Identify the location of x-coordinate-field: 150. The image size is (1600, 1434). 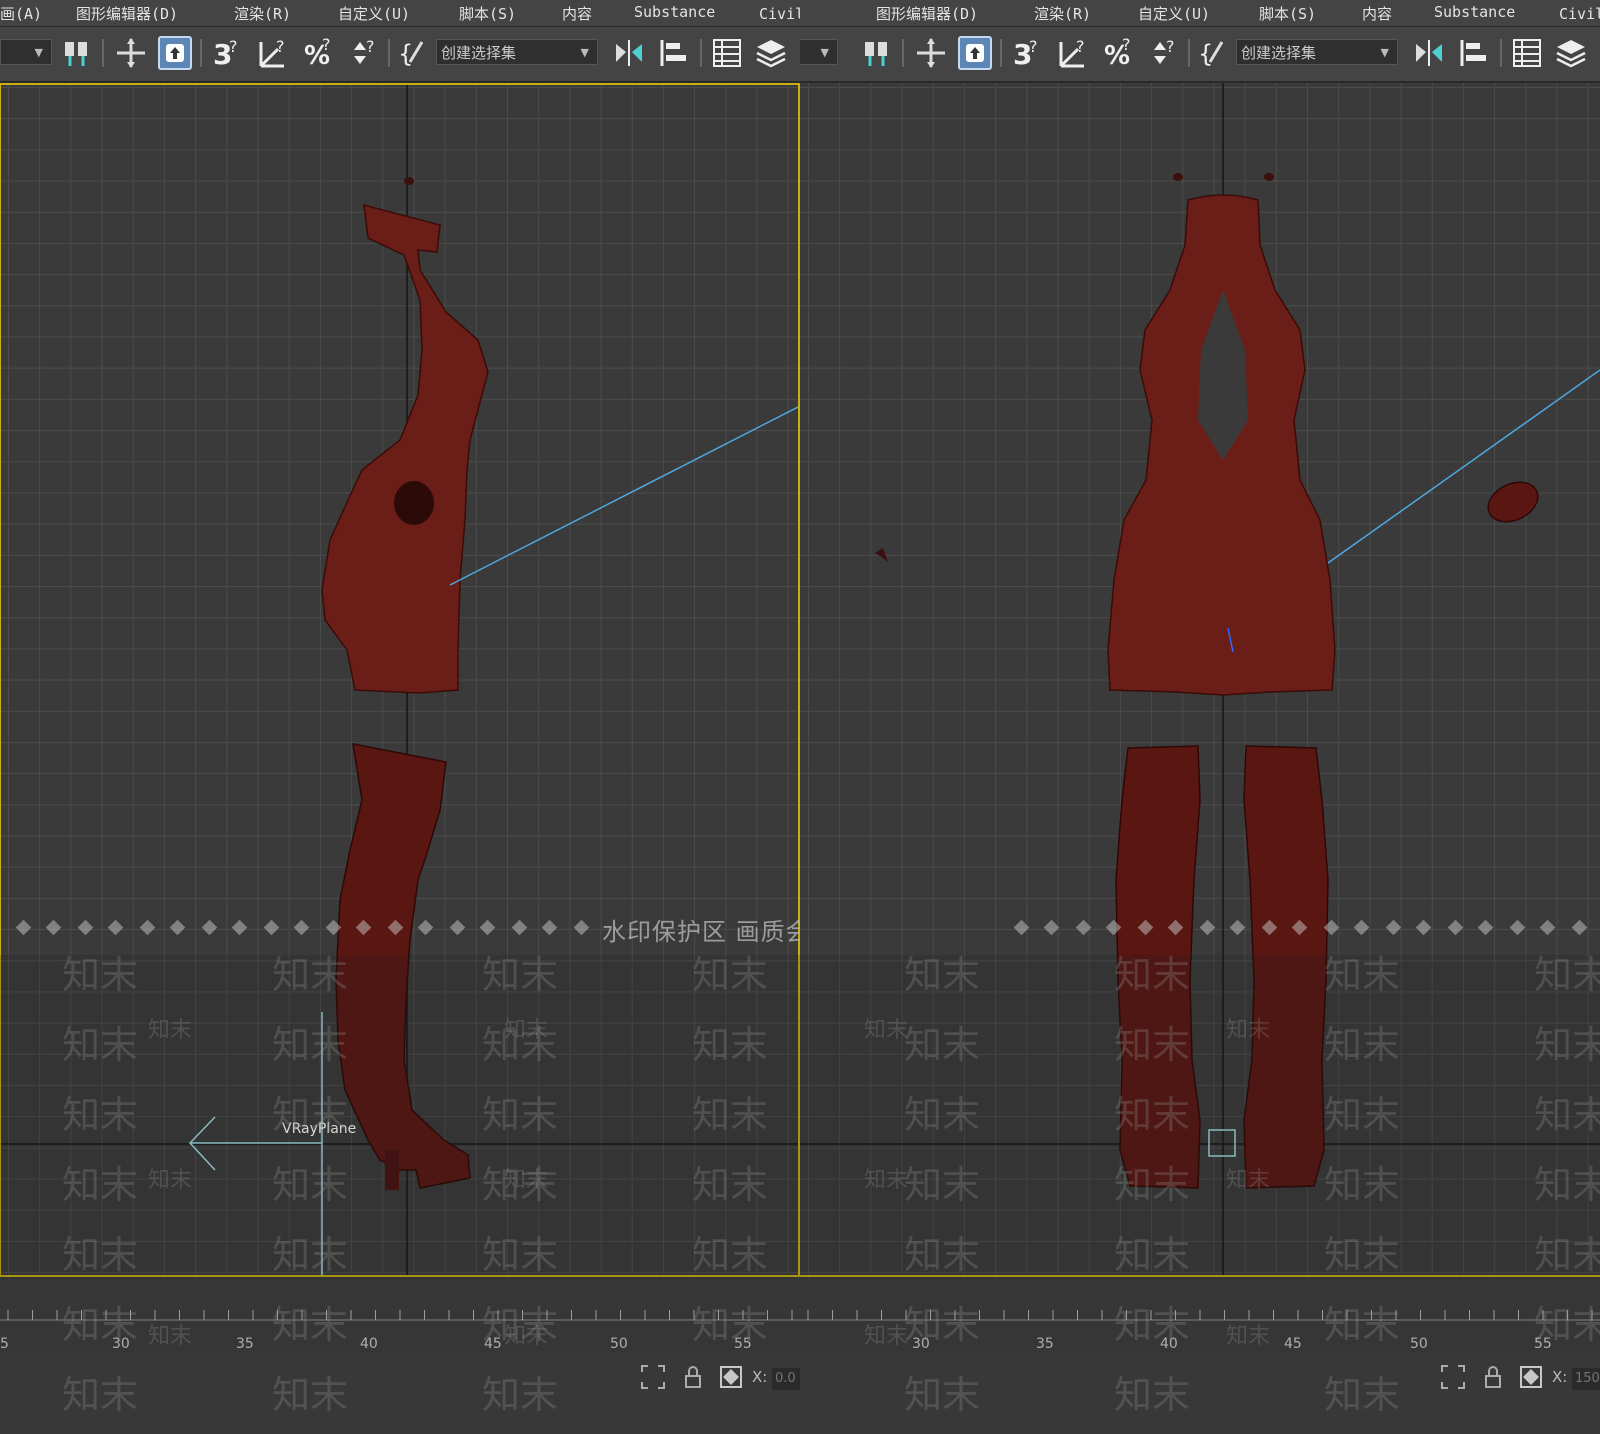
(1586, 1379).